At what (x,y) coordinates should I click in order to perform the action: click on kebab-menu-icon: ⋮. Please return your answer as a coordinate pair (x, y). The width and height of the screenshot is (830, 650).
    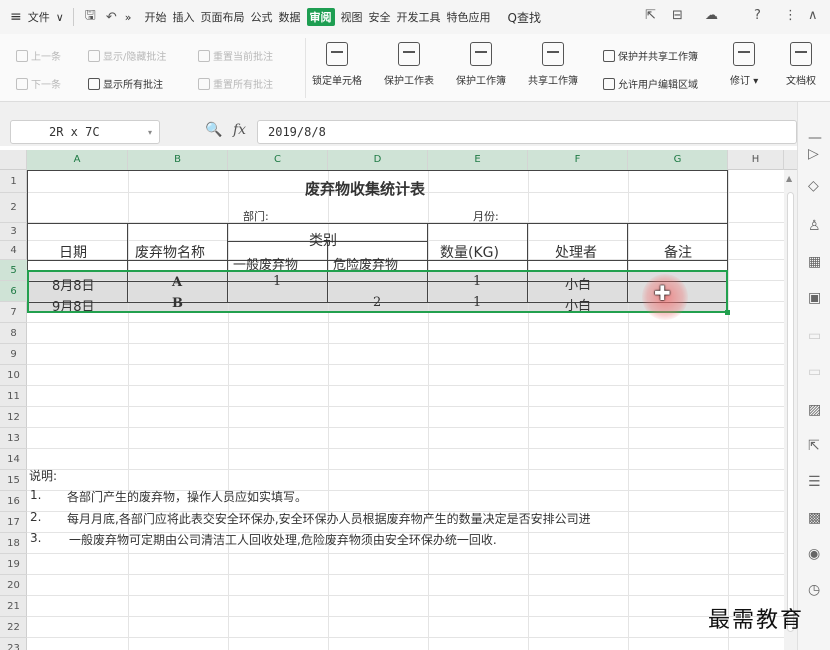
    Looking at the image, I should click on (790, 15).